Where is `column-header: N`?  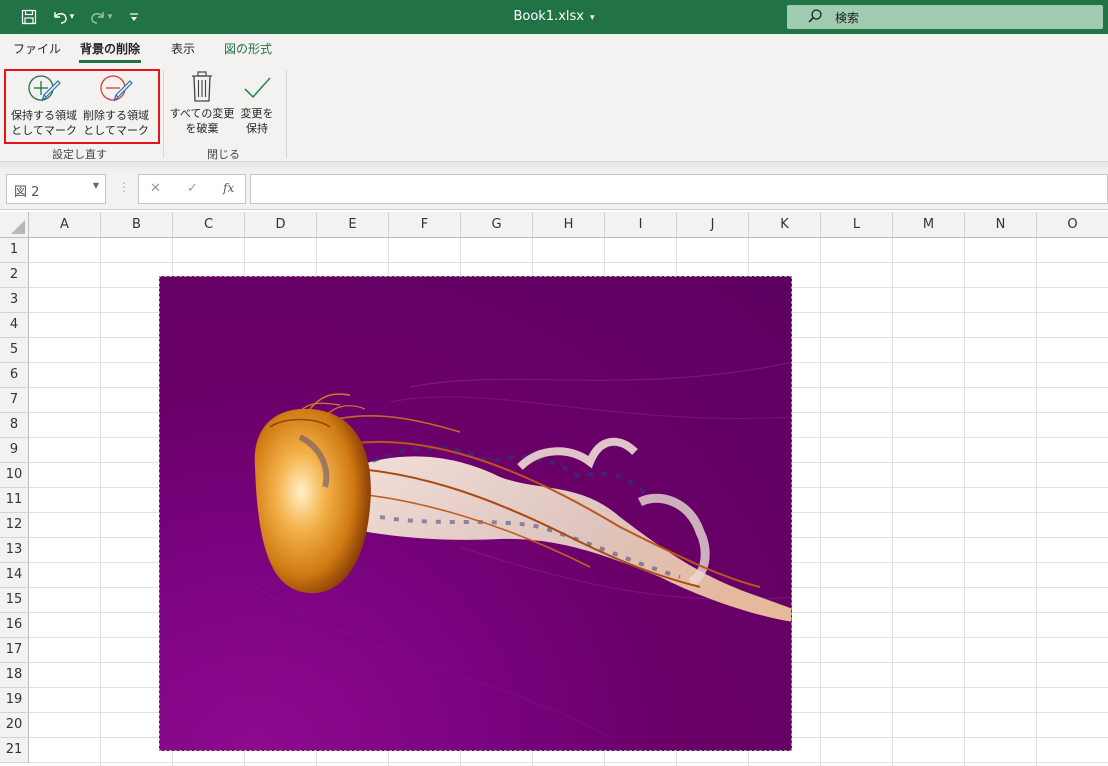 column-header: N is located at coordinates (1001, 225).